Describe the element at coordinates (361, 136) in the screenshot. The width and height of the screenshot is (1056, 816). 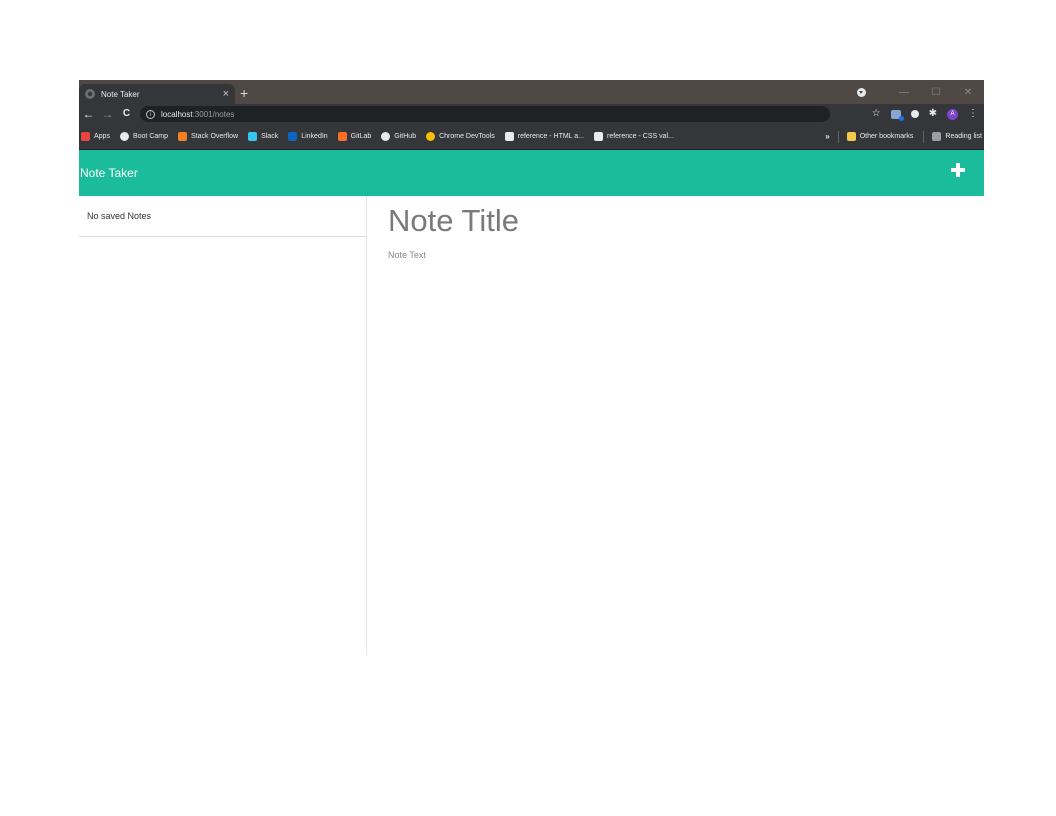
I see `bookmark-label: GitLab` at that location.